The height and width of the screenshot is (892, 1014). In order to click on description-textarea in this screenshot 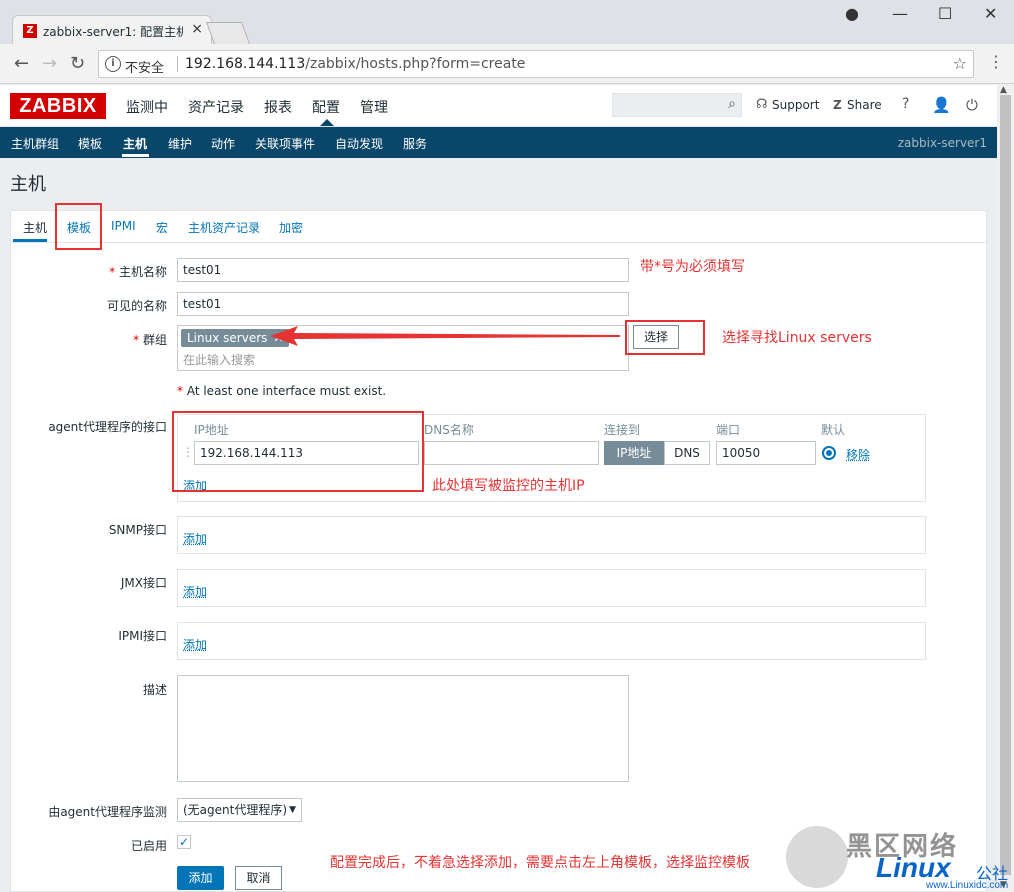, I will do `click(403, 728)`.